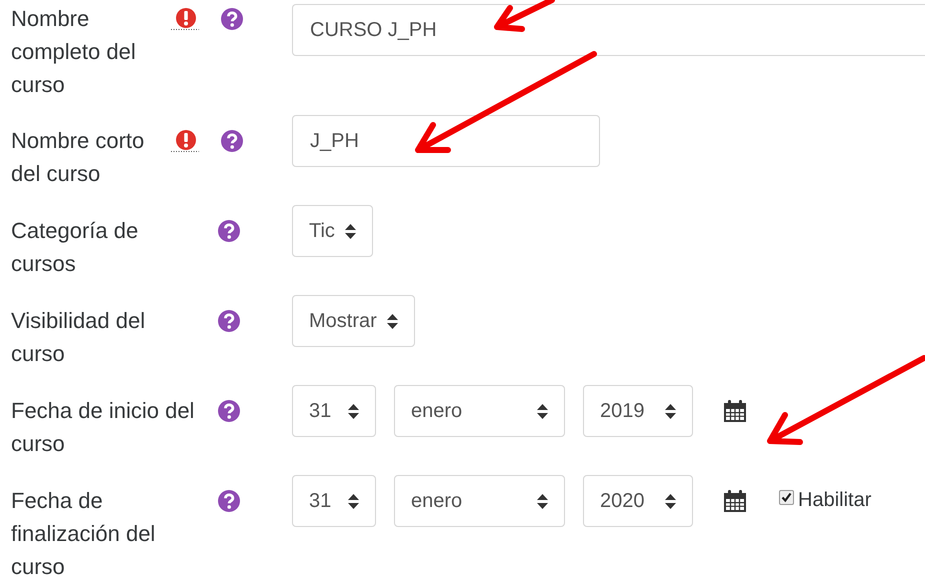 This screenshot has height=583, width=925. Describe the element at coordinates (78, 157) in the screenshot. I see `field-label: Nombre corto del curso` at that location.